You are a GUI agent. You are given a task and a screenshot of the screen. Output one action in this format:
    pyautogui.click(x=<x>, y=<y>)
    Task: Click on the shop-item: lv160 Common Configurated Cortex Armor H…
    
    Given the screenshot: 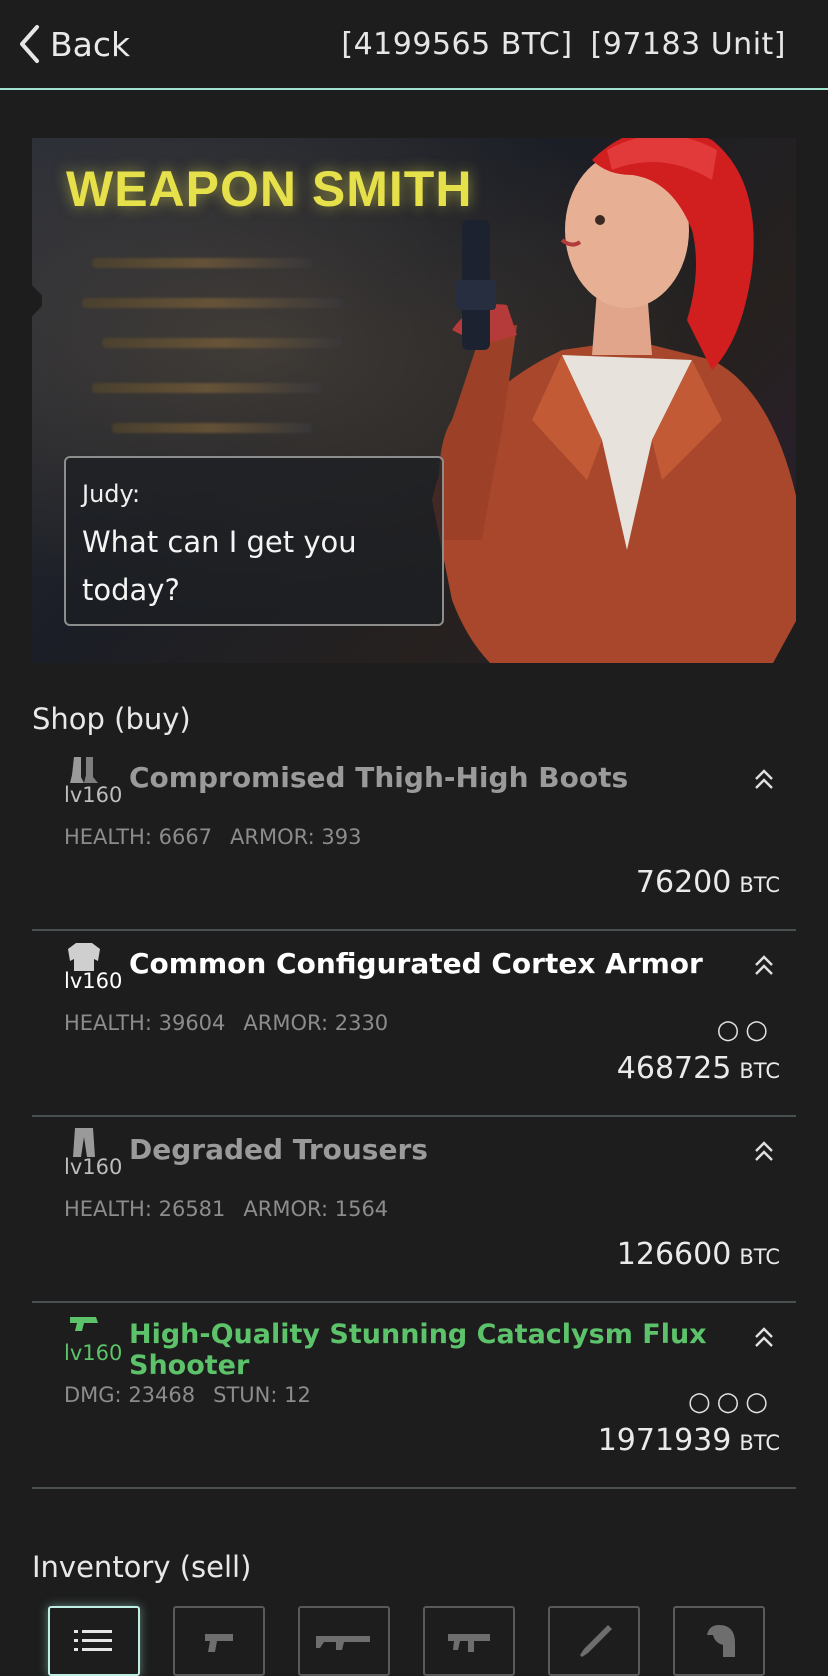 What is the action you would take?
    pyautogui.click(x=414, y=1024)
    